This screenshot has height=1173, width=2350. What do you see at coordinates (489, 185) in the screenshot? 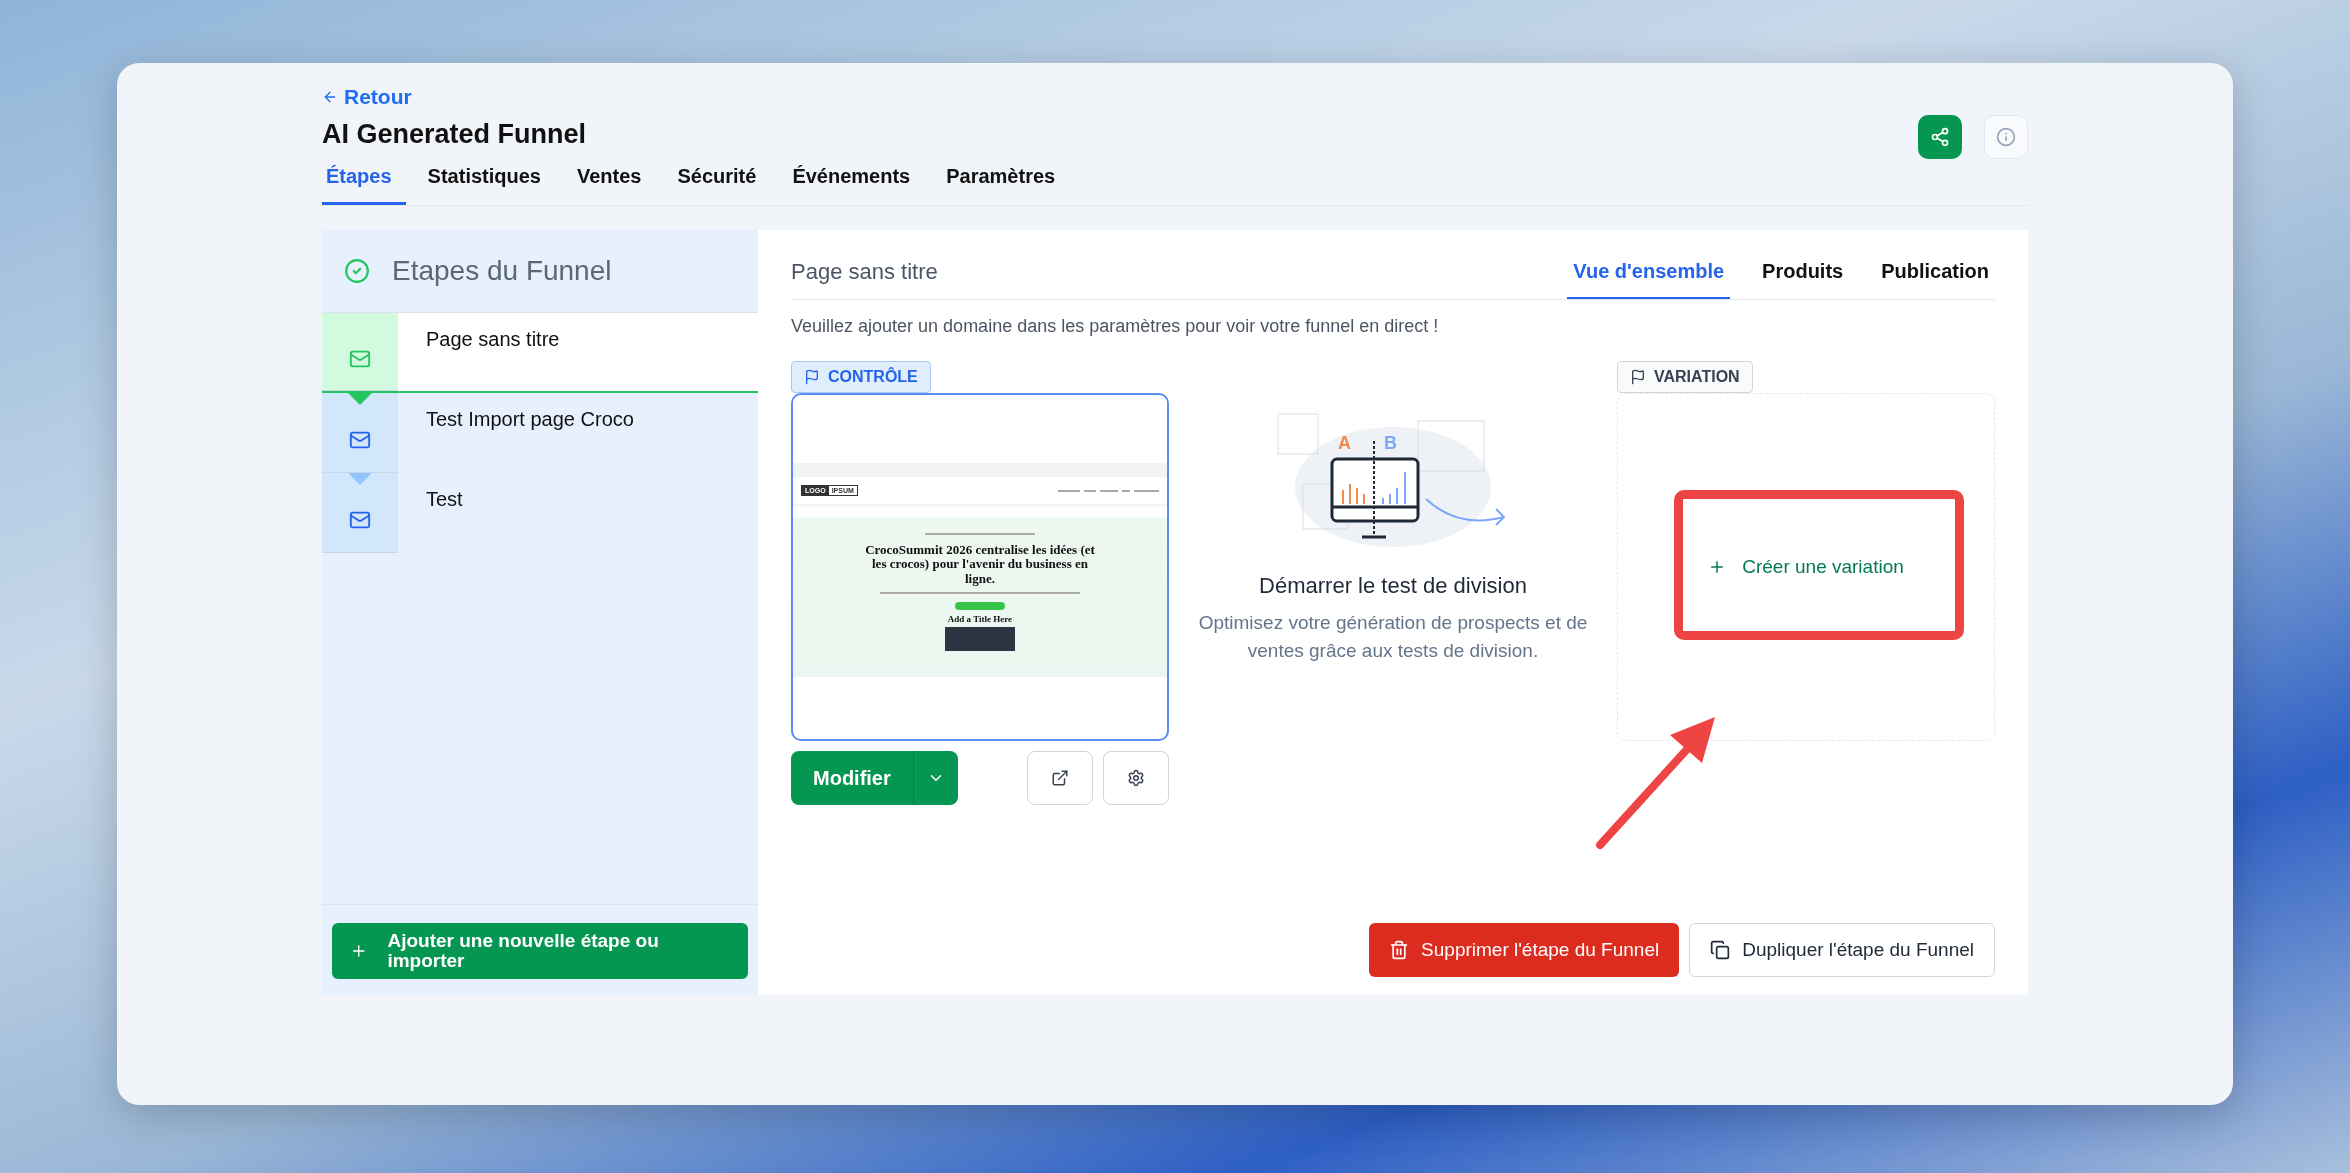
I see `tab: Statistiques` at bounding box center [489, 185].